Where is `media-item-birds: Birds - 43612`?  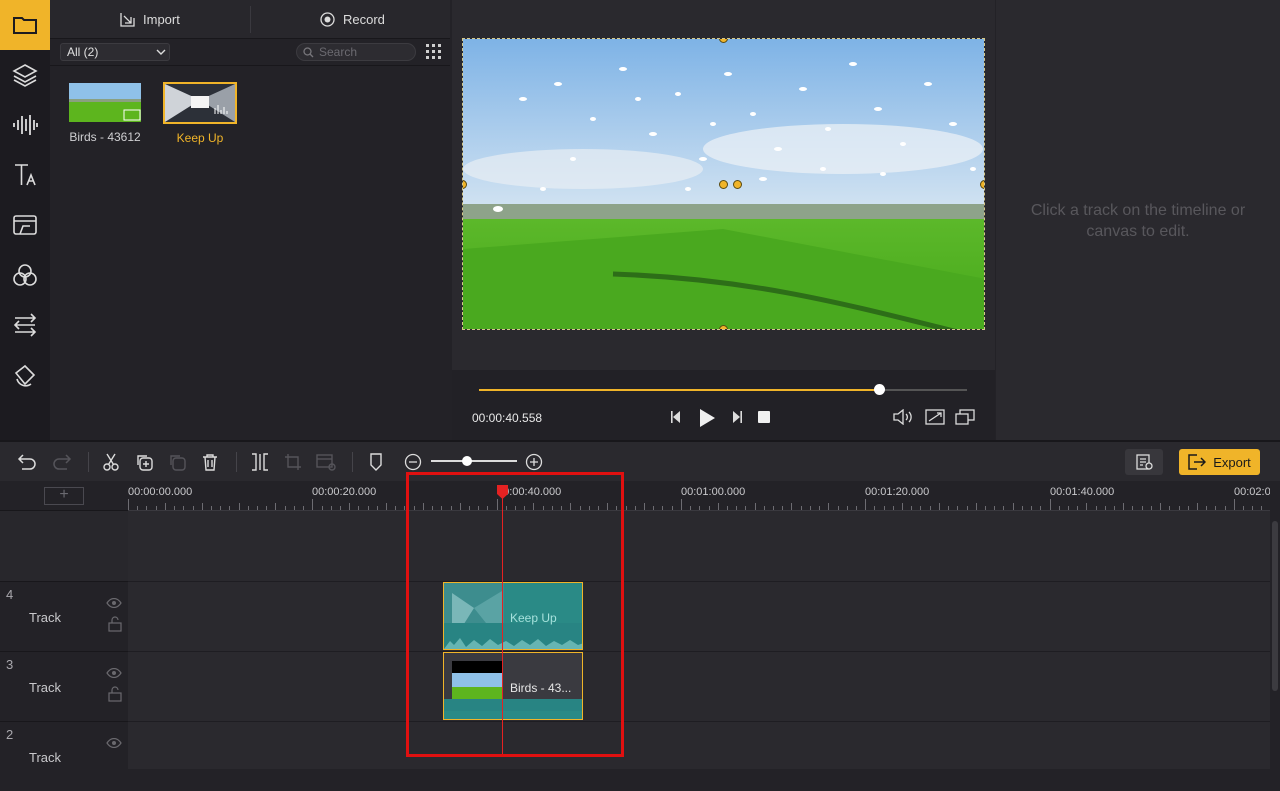 media-item-birds: Birds - 43612 is located at coordinates (105, 113).